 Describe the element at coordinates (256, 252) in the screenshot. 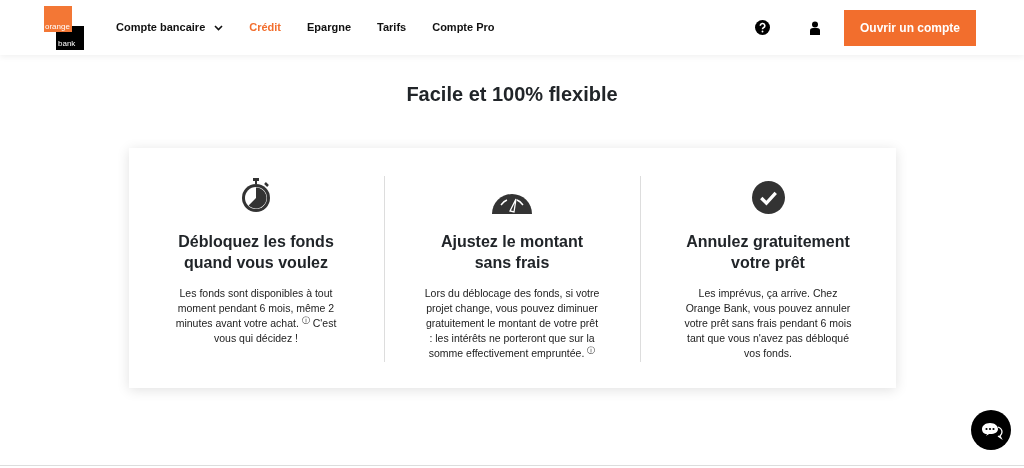

I see `feature-title: Débloquez les fonds quand vous voulez` at that location.